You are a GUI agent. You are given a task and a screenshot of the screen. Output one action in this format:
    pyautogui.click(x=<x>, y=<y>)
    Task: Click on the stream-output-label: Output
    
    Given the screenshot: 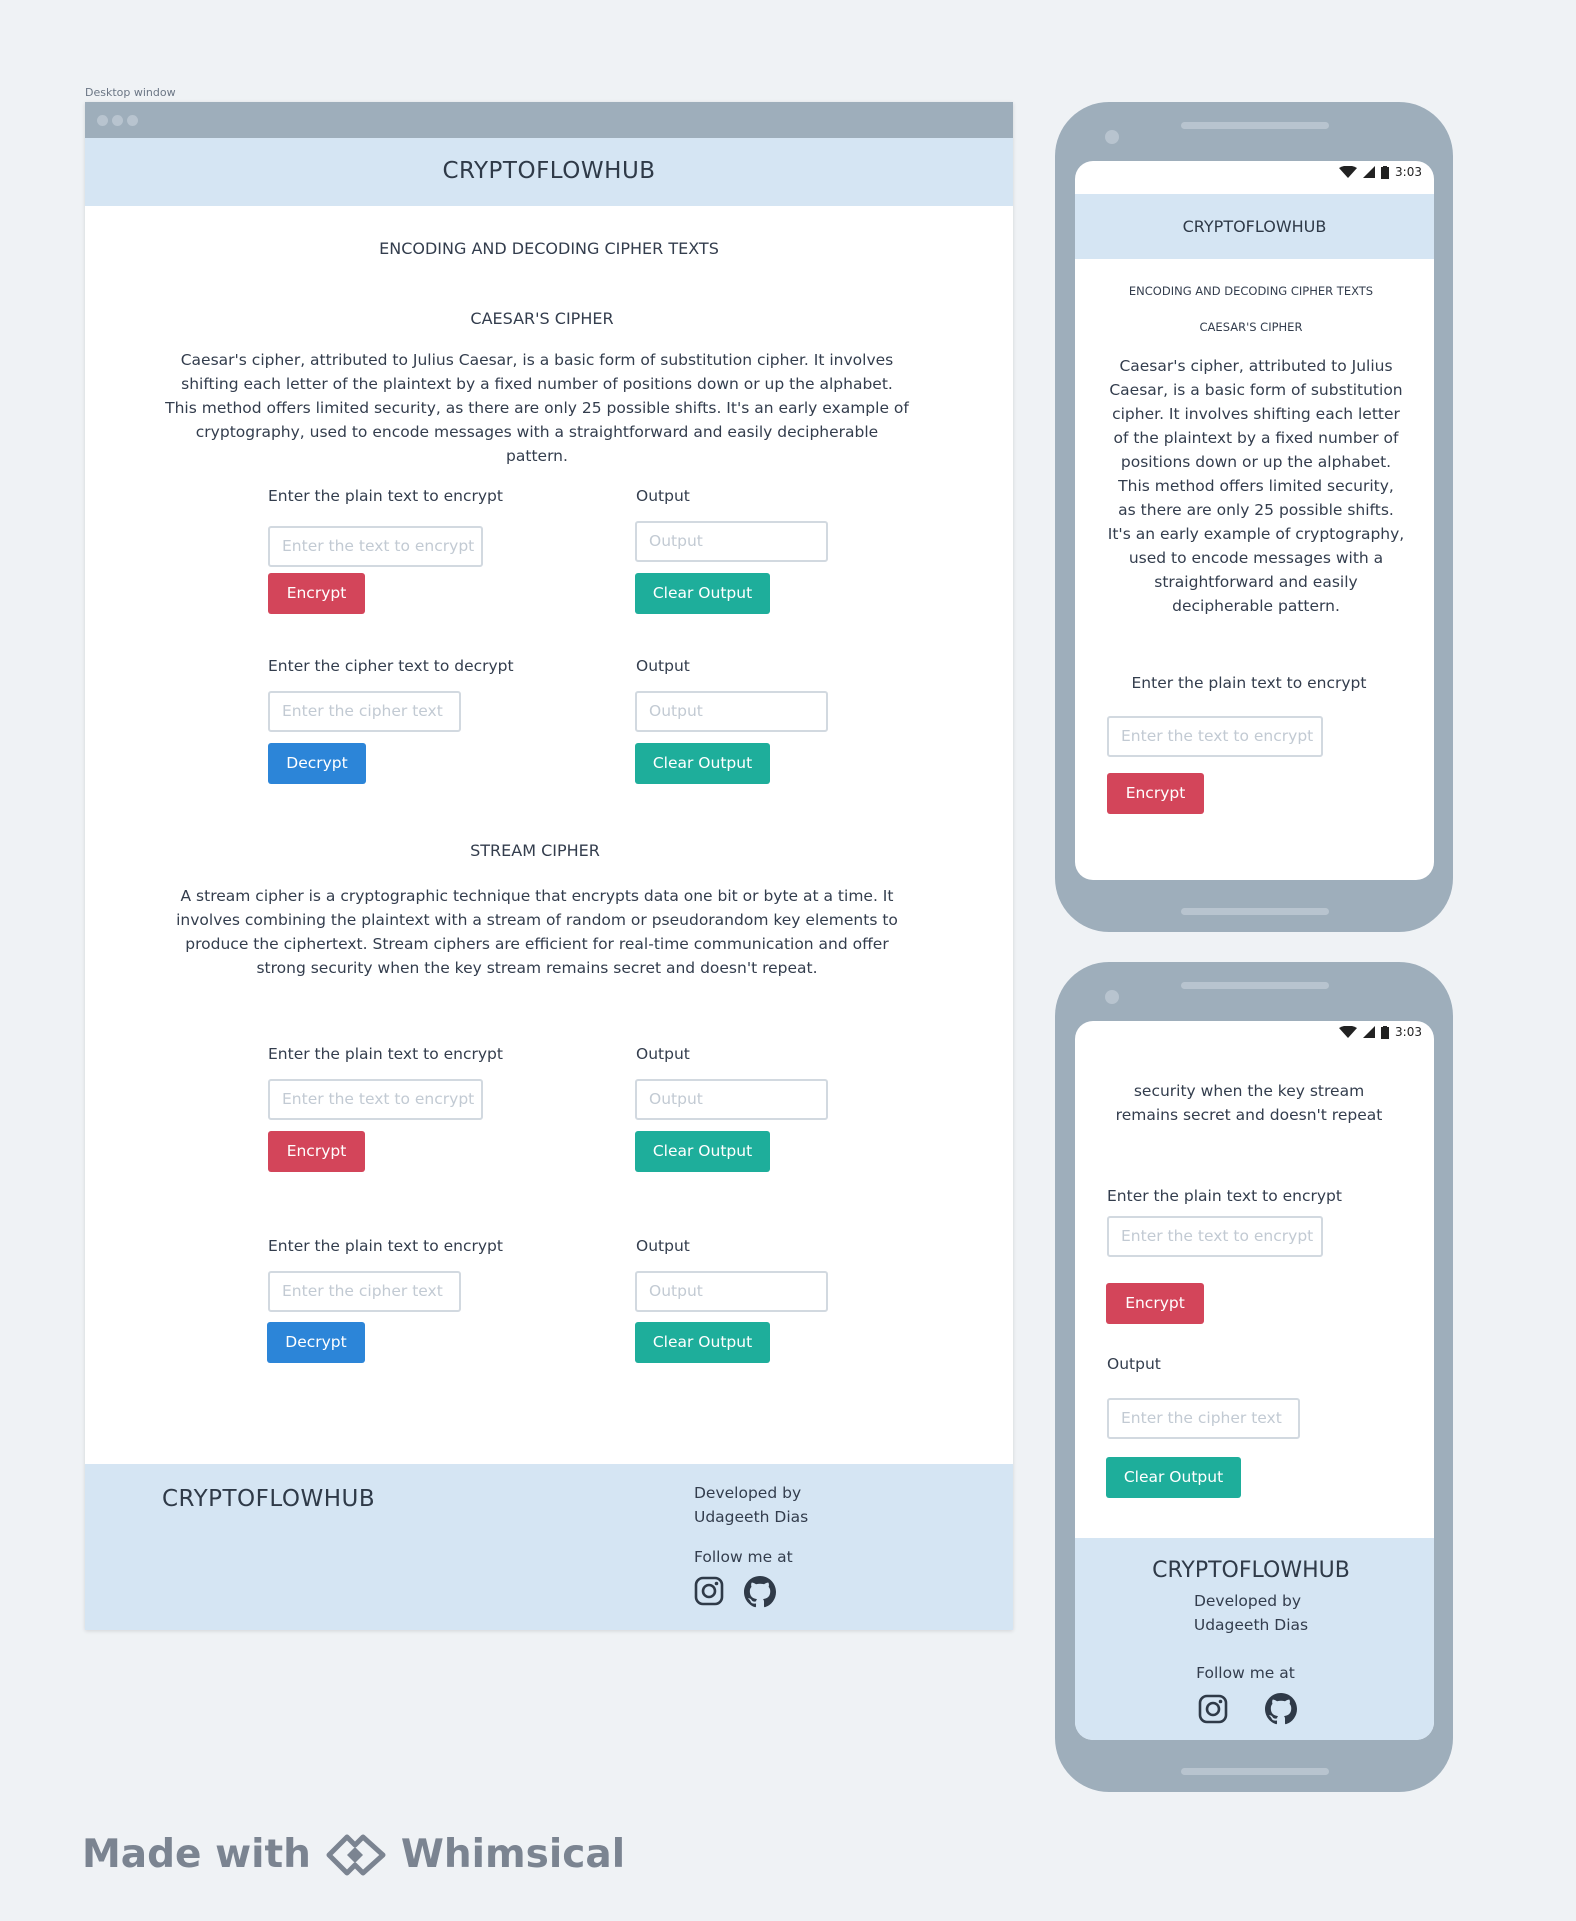 What is the action you would take?
    pyautogui.click(x=663, y=1054)
    